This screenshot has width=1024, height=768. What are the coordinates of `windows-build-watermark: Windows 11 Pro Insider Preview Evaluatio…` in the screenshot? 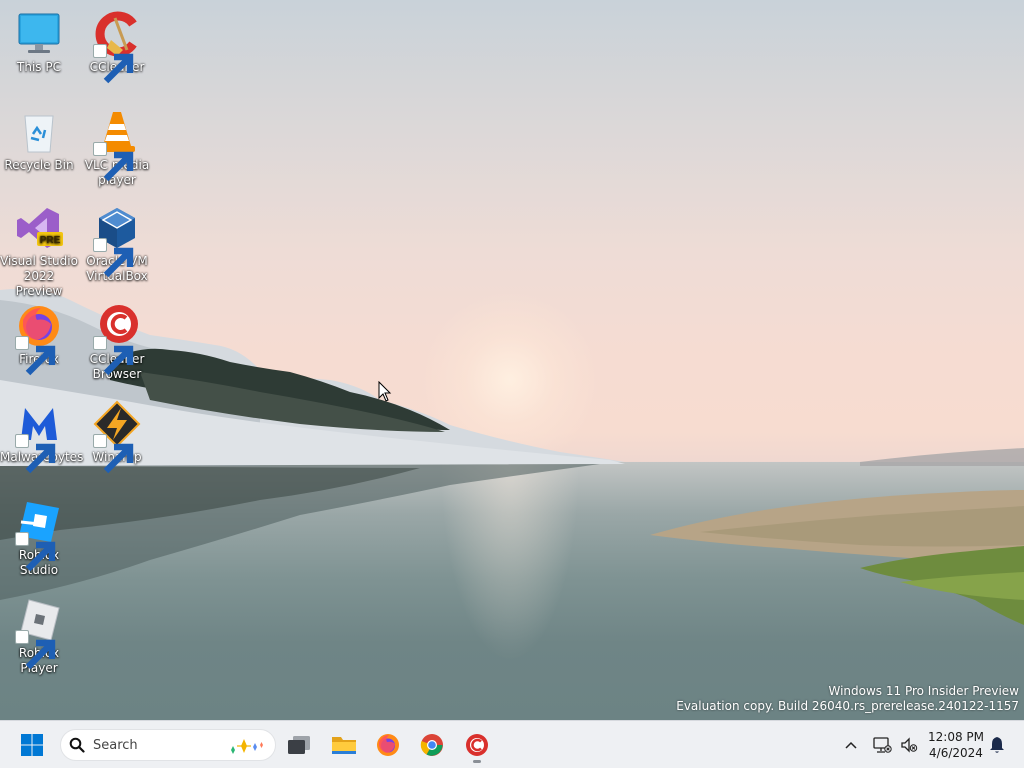 It's located at (847, 699).